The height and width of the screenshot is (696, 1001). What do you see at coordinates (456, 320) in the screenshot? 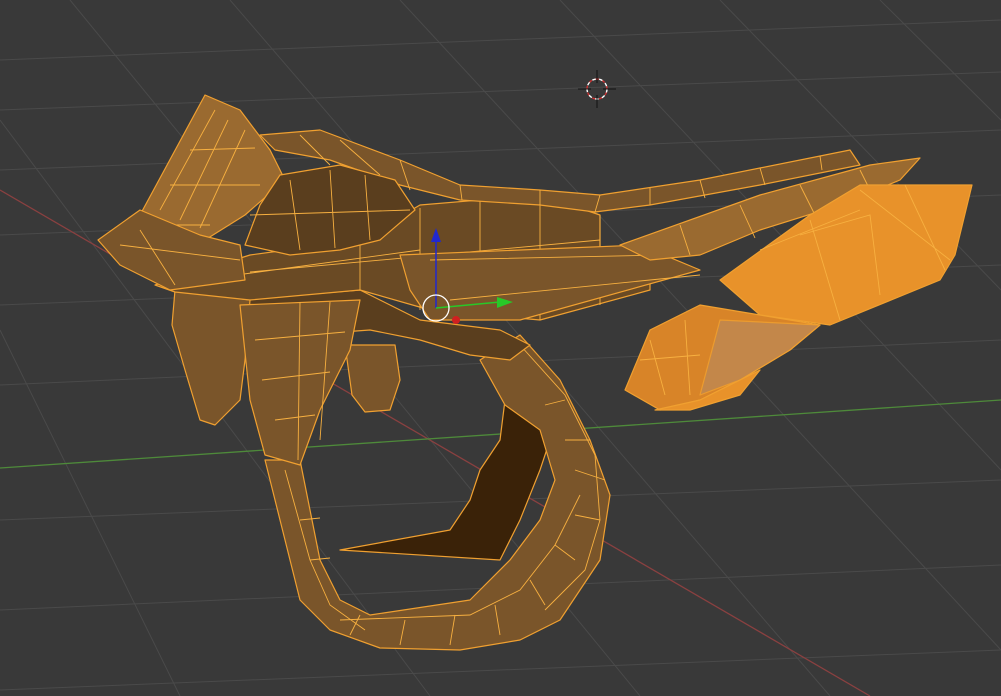
I see `gizmo-x-handle` at bounding box center [456, 320].